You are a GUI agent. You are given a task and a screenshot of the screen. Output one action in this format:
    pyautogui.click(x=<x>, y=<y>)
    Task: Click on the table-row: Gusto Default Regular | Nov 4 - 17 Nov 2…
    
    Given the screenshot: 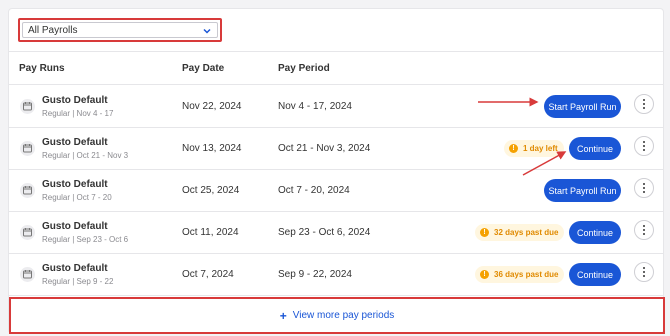 What is the action you would take?
    pyautogui.click(x=336, y=107)
    